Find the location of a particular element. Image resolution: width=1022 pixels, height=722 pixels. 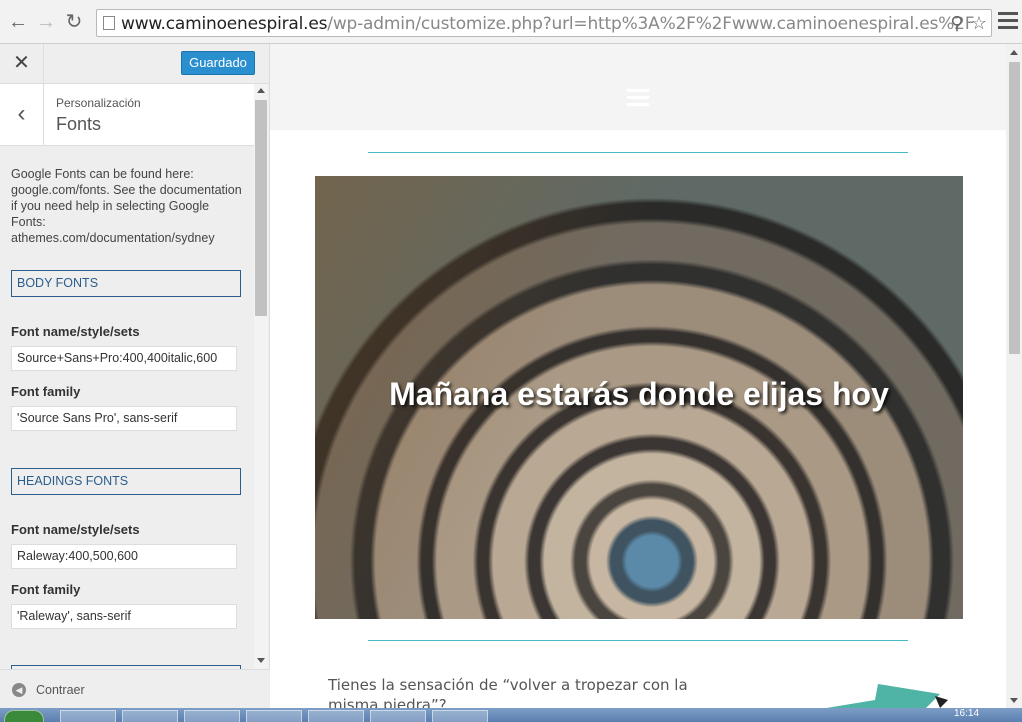

save-button: Guardado is located at coordinates (218, 63).